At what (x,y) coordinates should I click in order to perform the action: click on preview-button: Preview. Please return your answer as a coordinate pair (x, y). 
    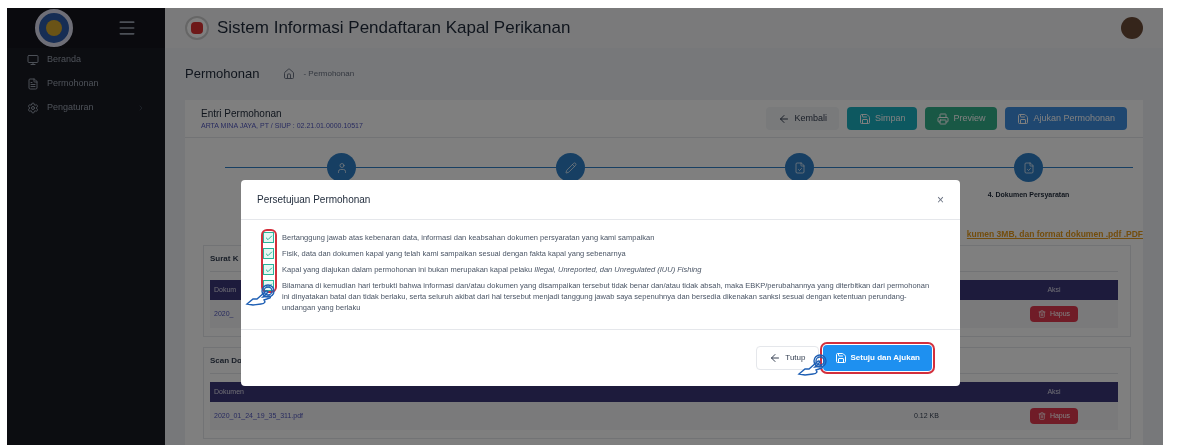
    Looking at the image, I should click on (961, 118).